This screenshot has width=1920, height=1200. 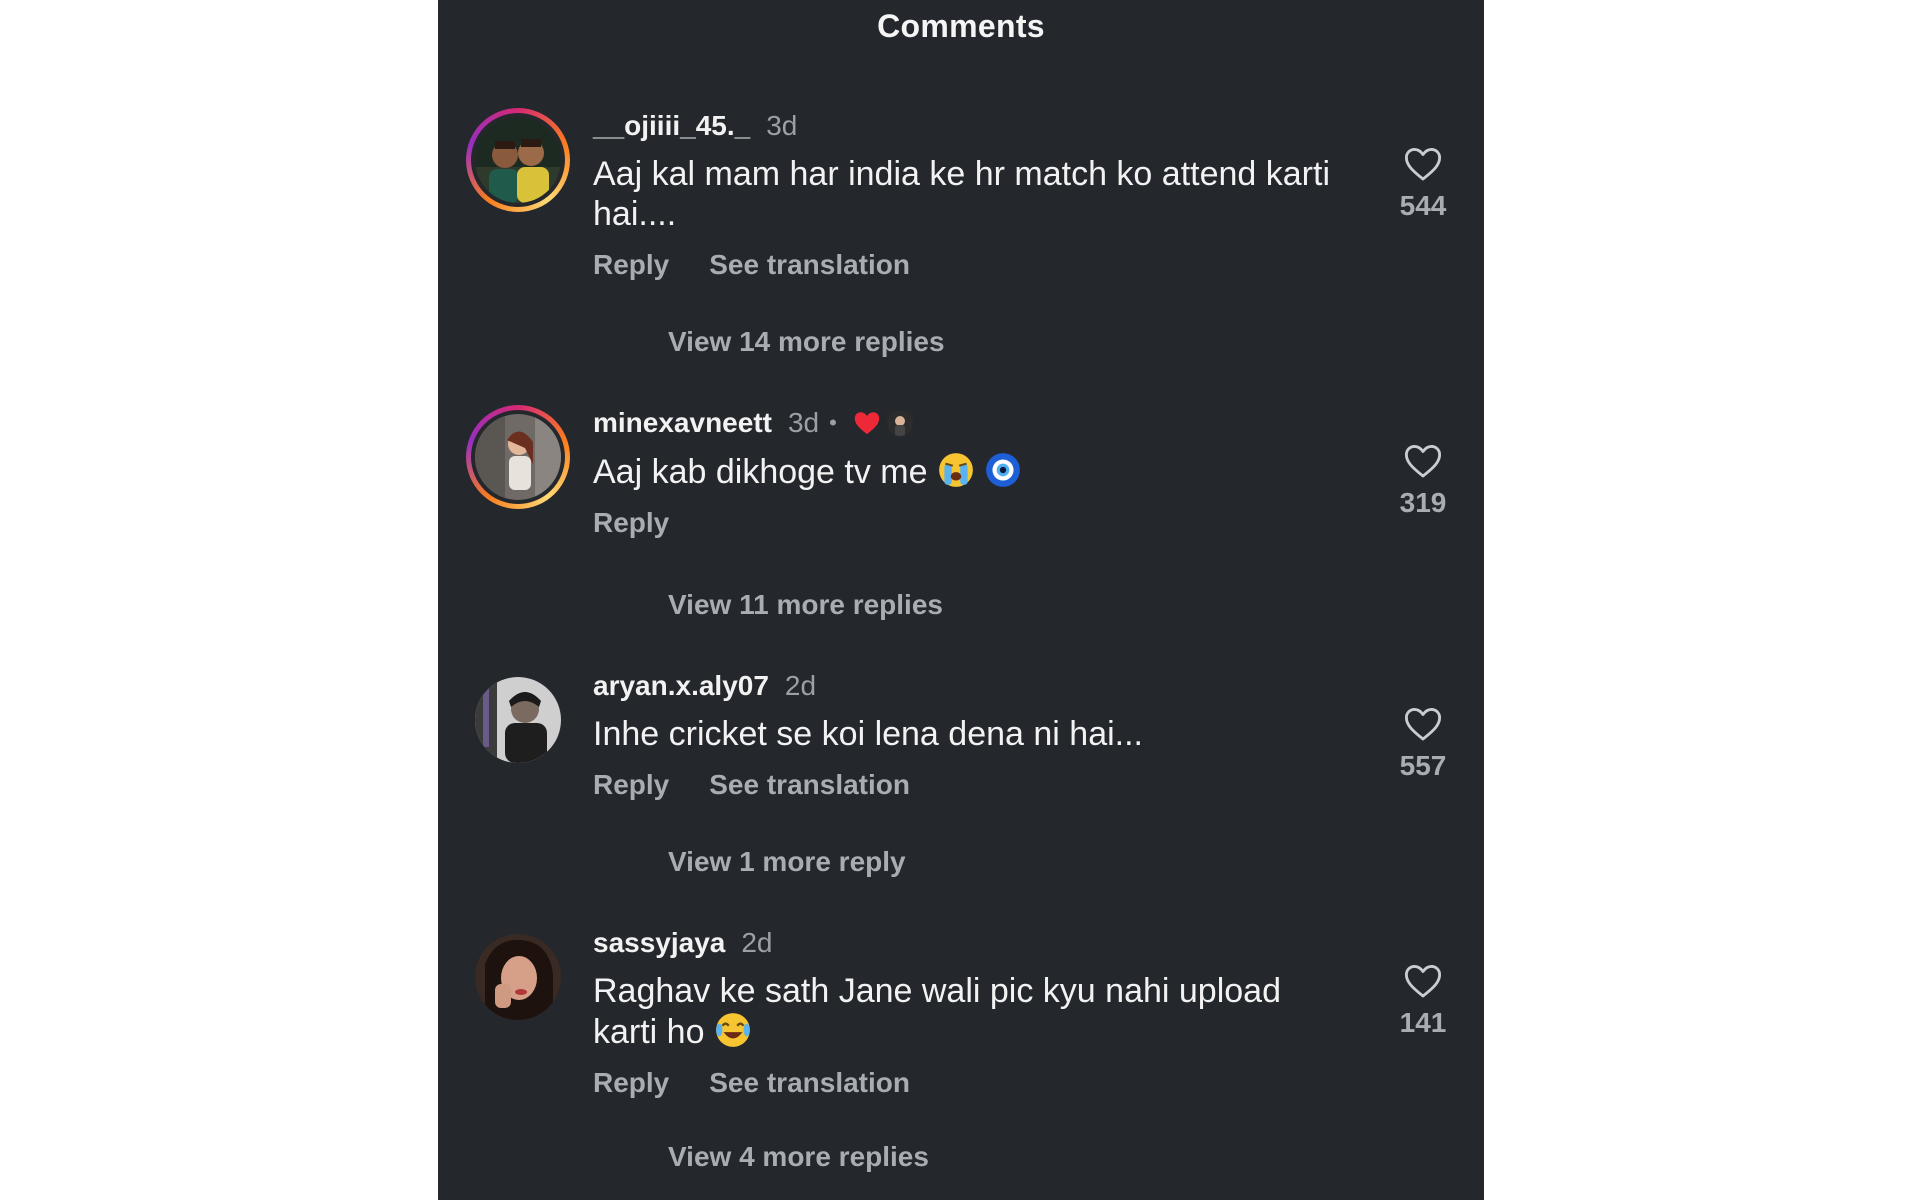 What do you see at coordinates (899, 423) in the screenshot?
I see `creator-avatar` at bounding box center [899, 423].